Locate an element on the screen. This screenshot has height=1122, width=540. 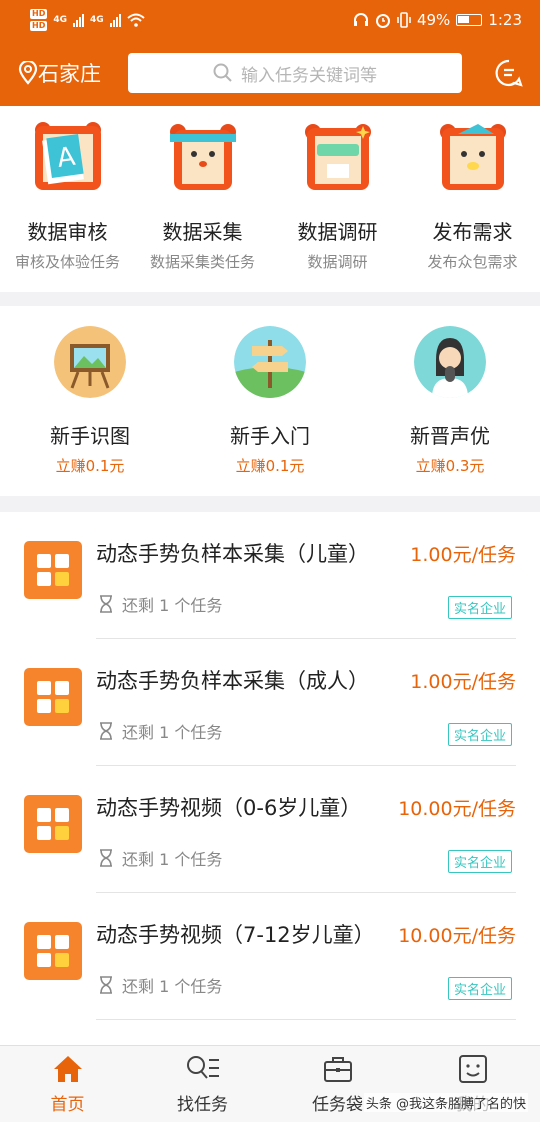
category-data-research: 数据调研 数据调研 is located at coordinates (337, 199).